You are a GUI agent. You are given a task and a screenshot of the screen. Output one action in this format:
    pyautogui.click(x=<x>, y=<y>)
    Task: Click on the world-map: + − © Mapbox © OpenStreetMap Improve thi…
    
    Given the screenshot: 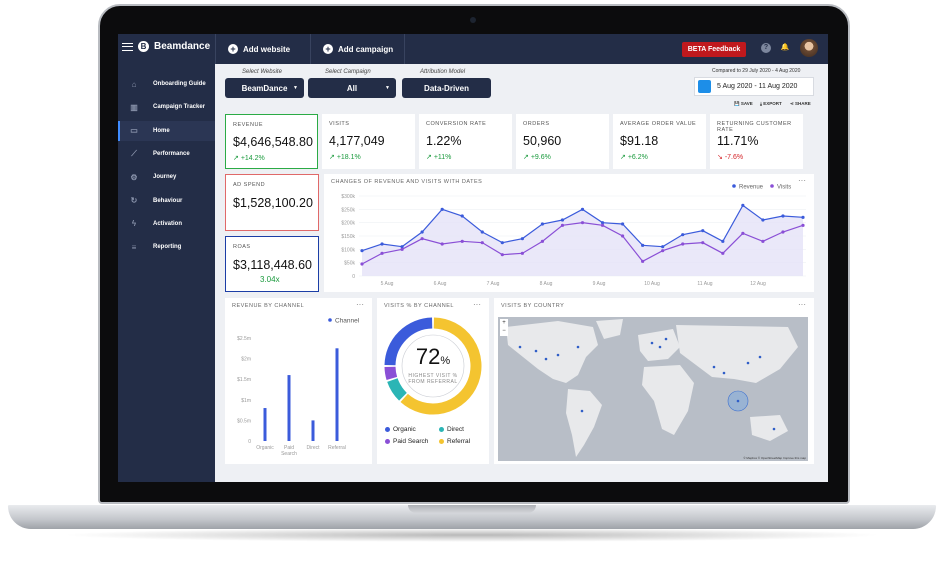 What is the action you would take?
    pyautogui.click(x=653, y=389)
    